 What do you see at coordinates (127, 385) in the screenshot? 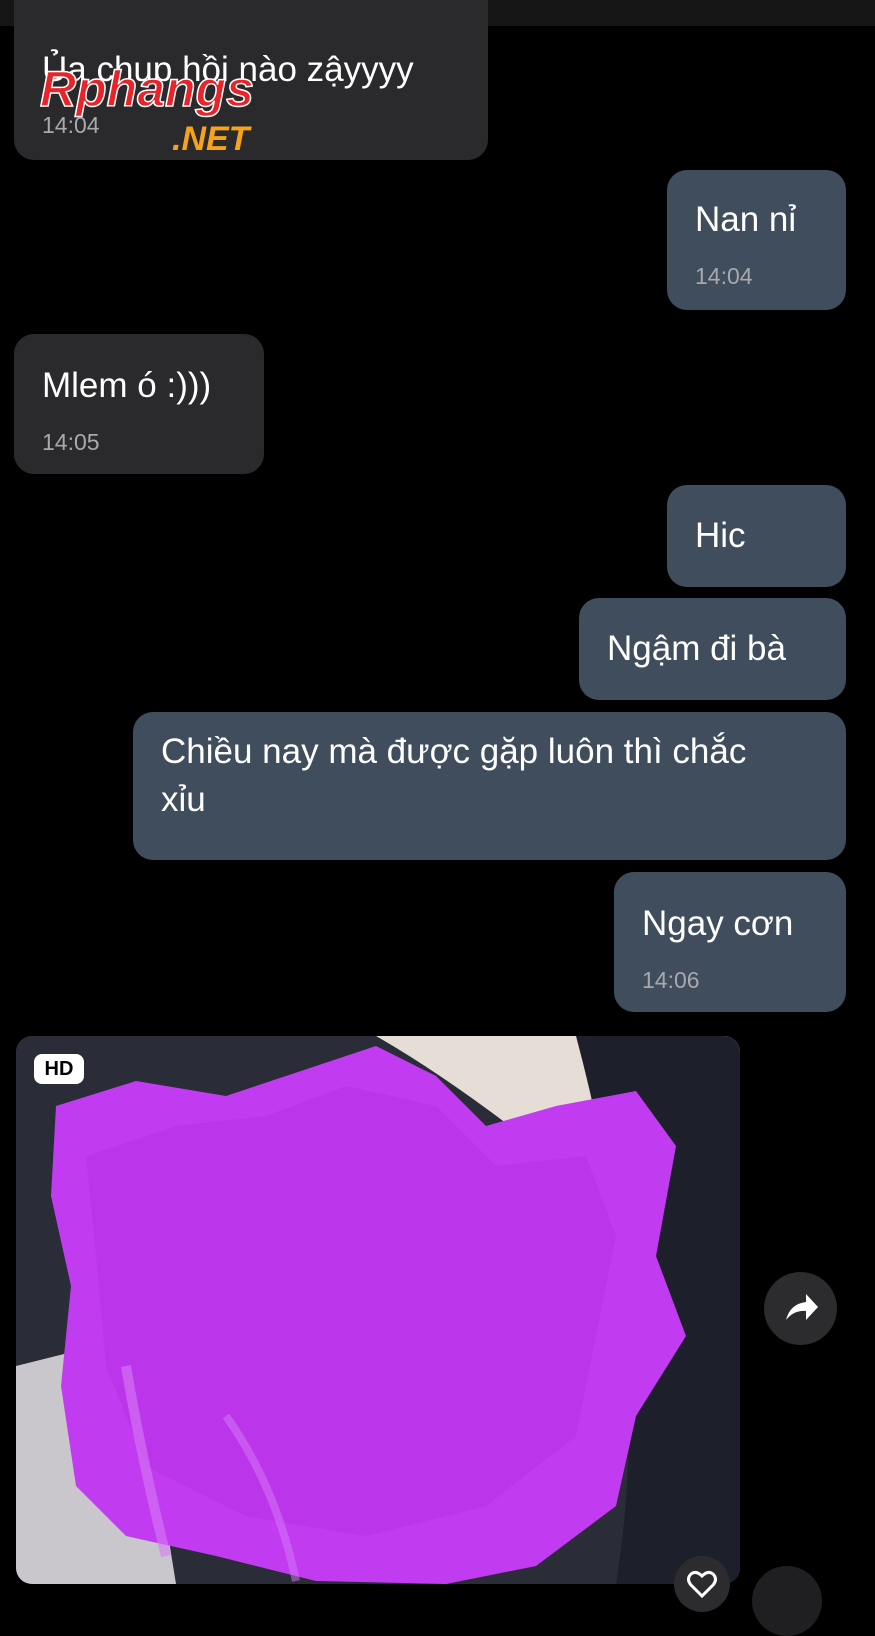
I see `message-text: Mlem ó :)))` at bounding box center [127, 385].